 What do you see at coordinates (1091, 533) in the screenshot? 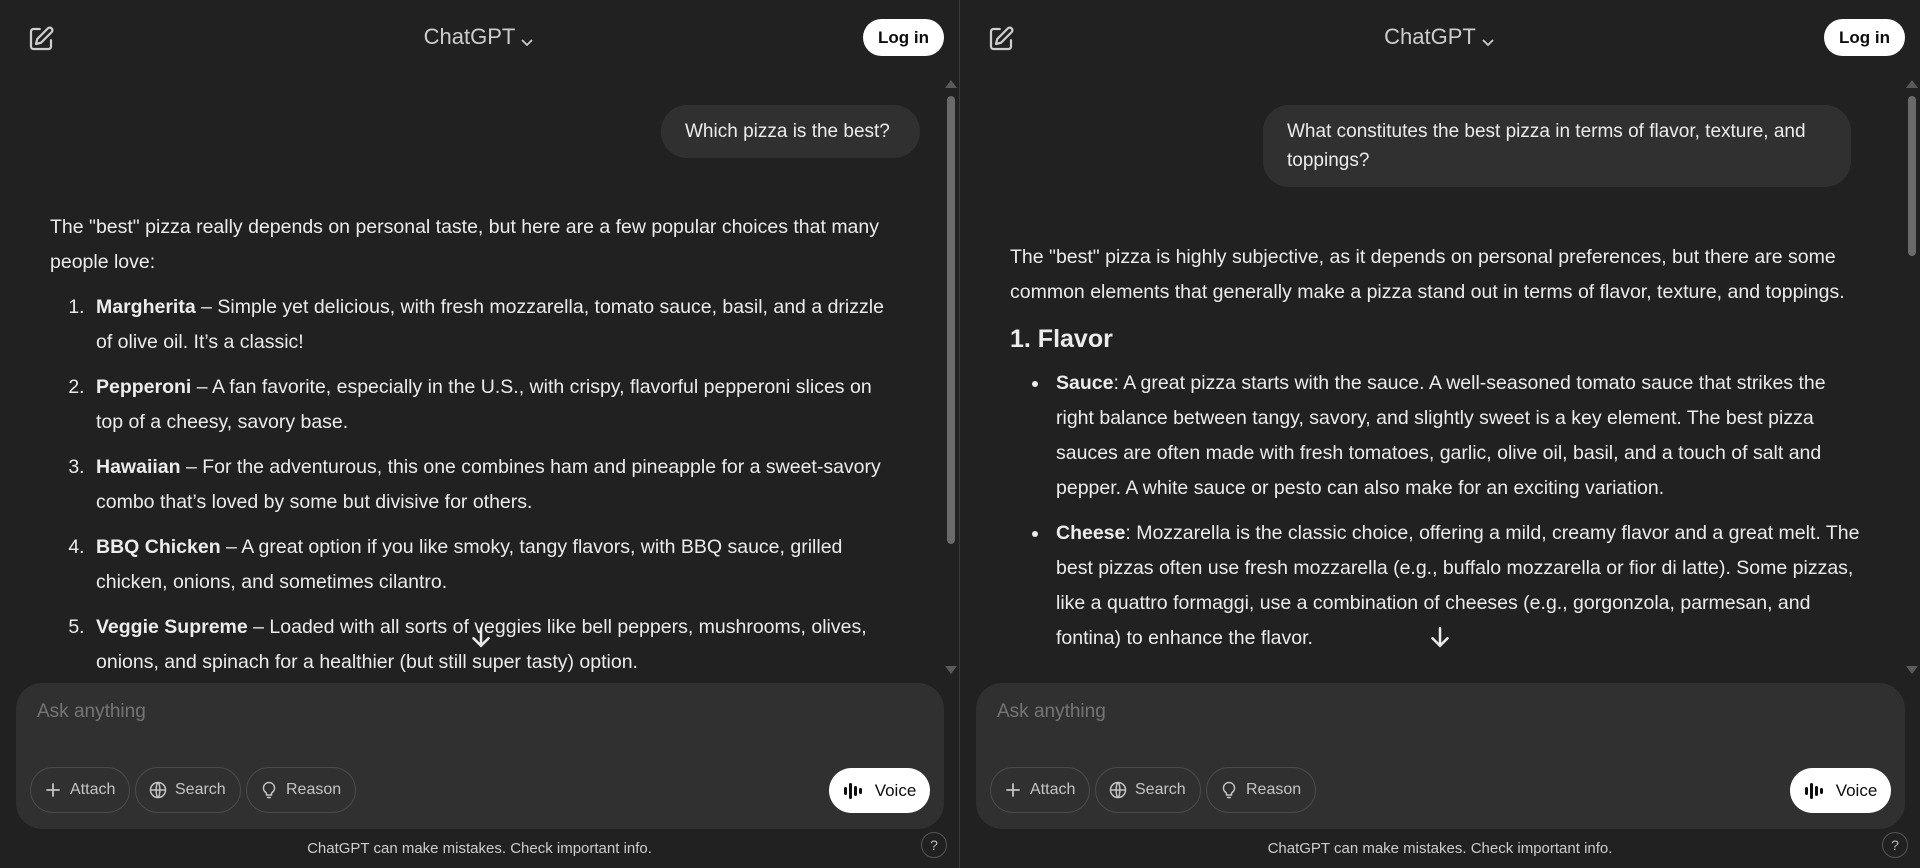
I see `item-name: Cheese` at bounding box center [1091, 533].